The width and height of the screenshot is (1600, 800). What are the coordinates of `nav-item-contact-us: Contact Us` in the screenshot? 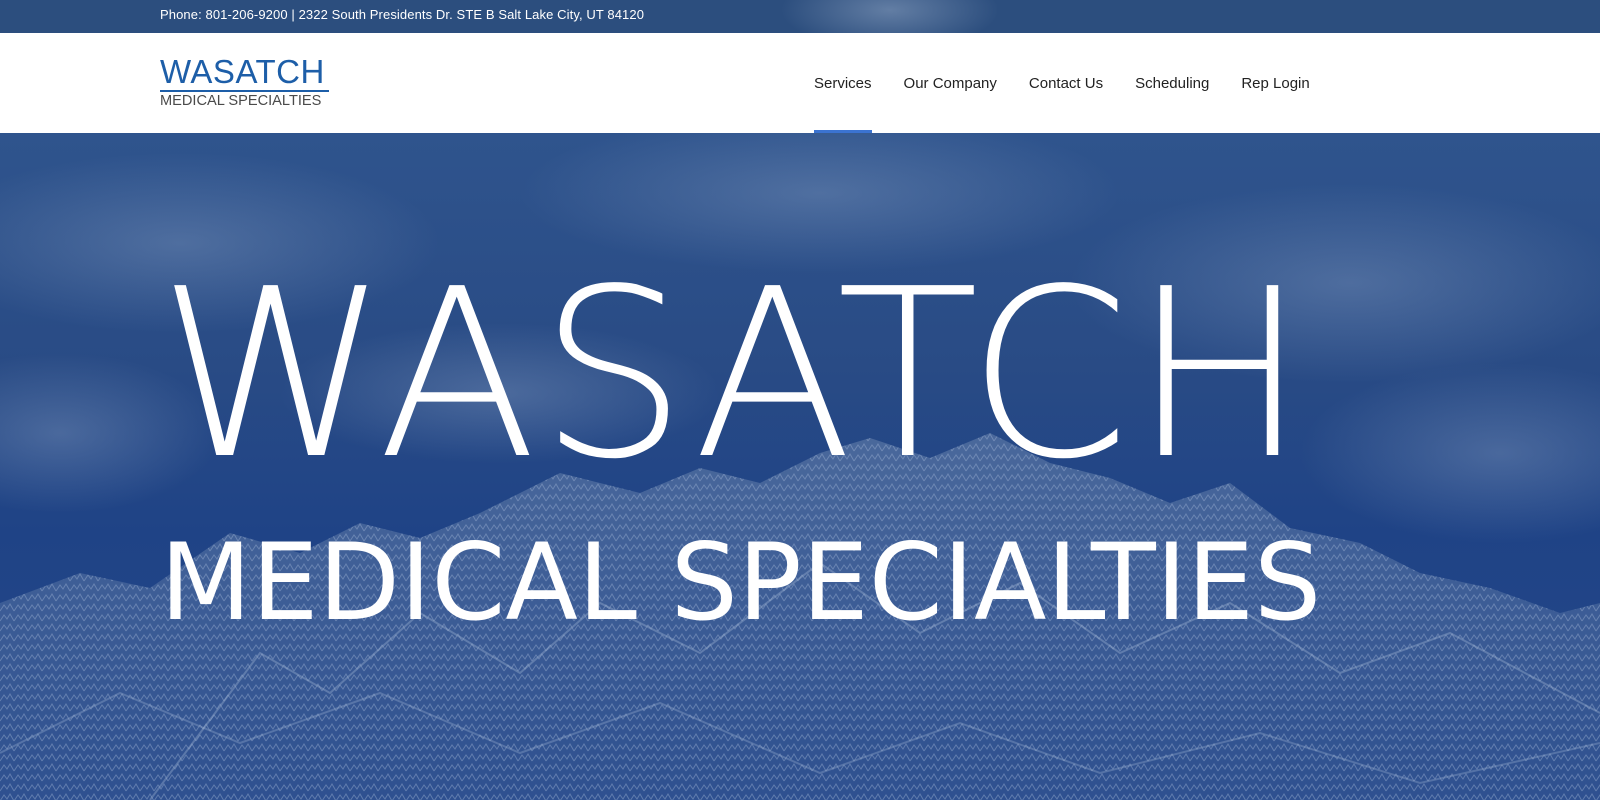 It's located at (1066, 83).